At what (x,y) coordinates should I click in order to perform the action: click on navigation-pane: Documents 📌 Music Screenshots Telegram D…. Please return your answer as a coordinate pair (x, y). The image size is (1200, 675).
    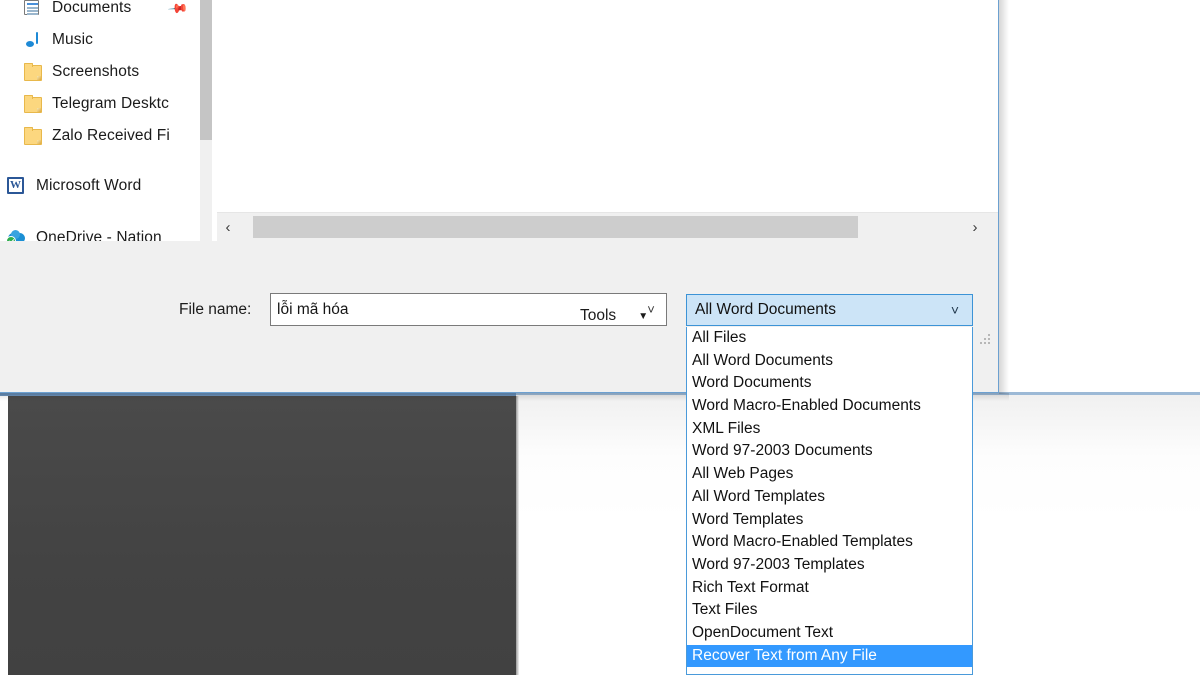
    Looking at the image, I should click on (106, 140).